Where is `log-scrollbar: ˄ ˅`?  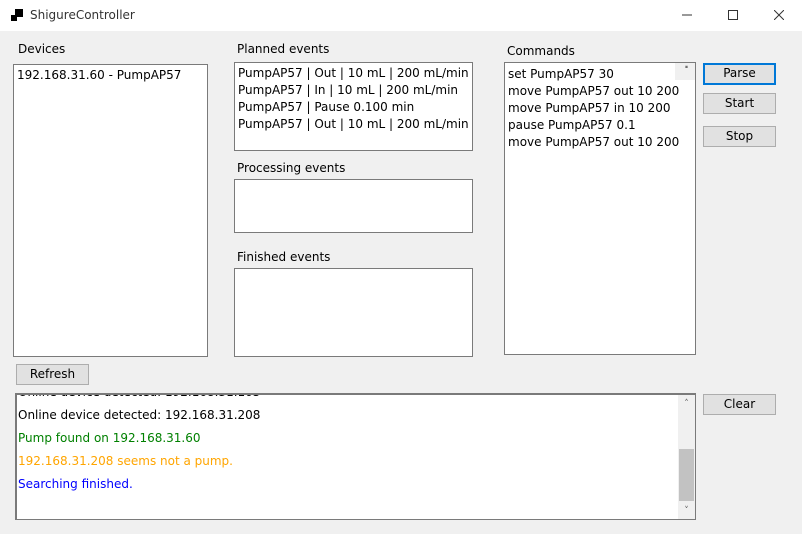
log-scrollbar: ˄ ˅ is located at coordinates (686, 457).